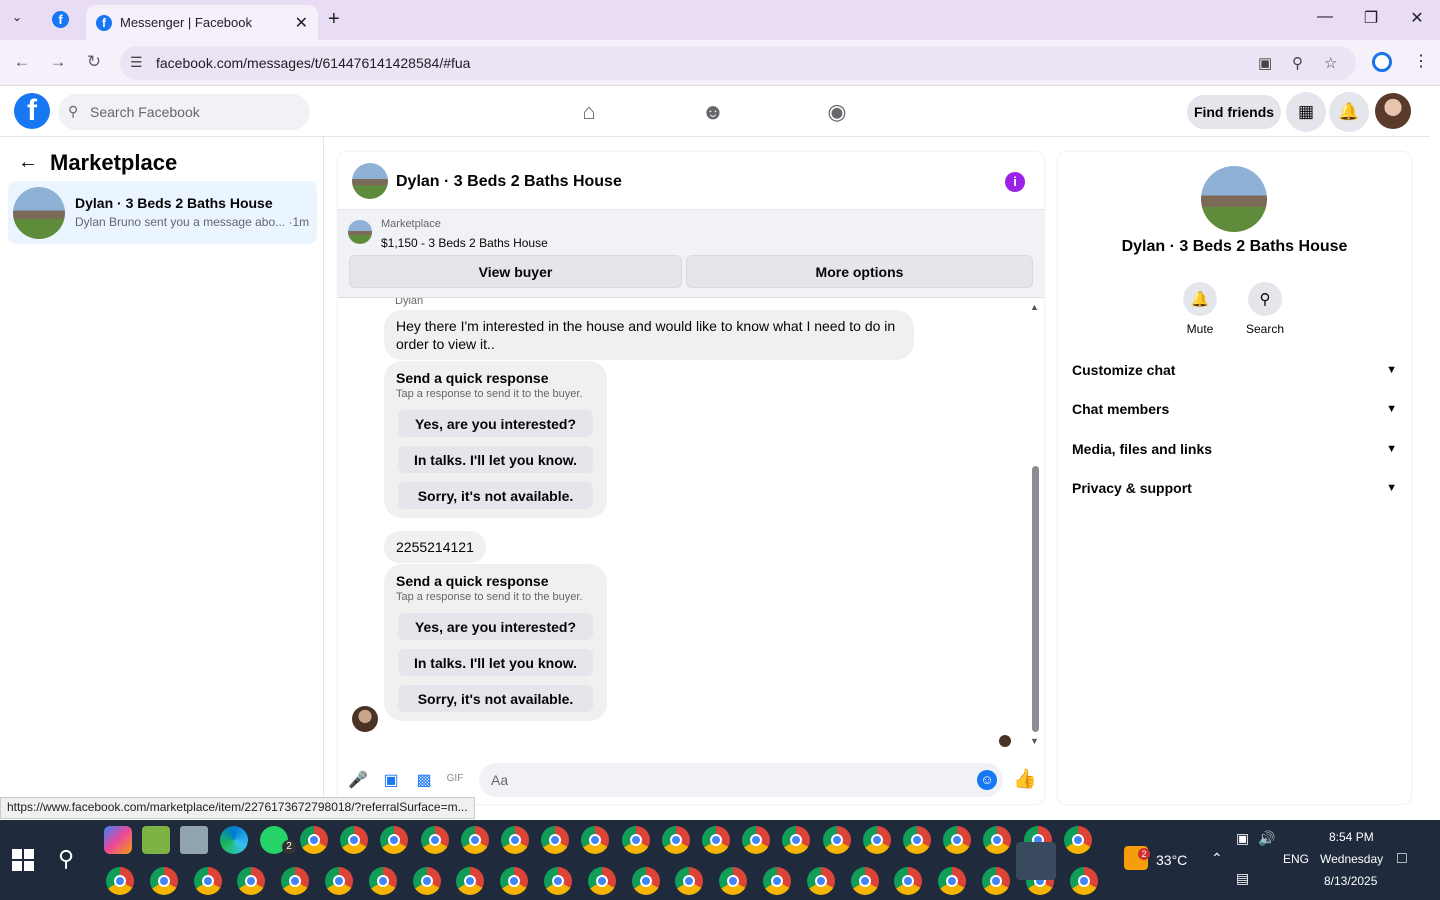 This screenshot has height=900, width=1440. I want to click on network-icon: ▤, so click(1242, 878).